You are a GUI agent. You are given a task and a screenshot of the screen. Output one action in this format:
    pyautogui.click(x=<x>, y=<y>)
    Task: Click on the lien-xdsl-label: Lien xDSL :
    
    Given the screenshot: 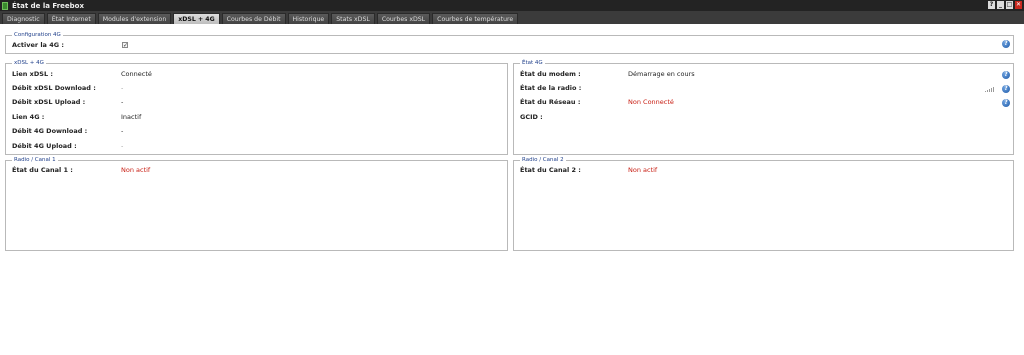 What is the action you would take?
    pyautogui.click(x=32, y=74)
    